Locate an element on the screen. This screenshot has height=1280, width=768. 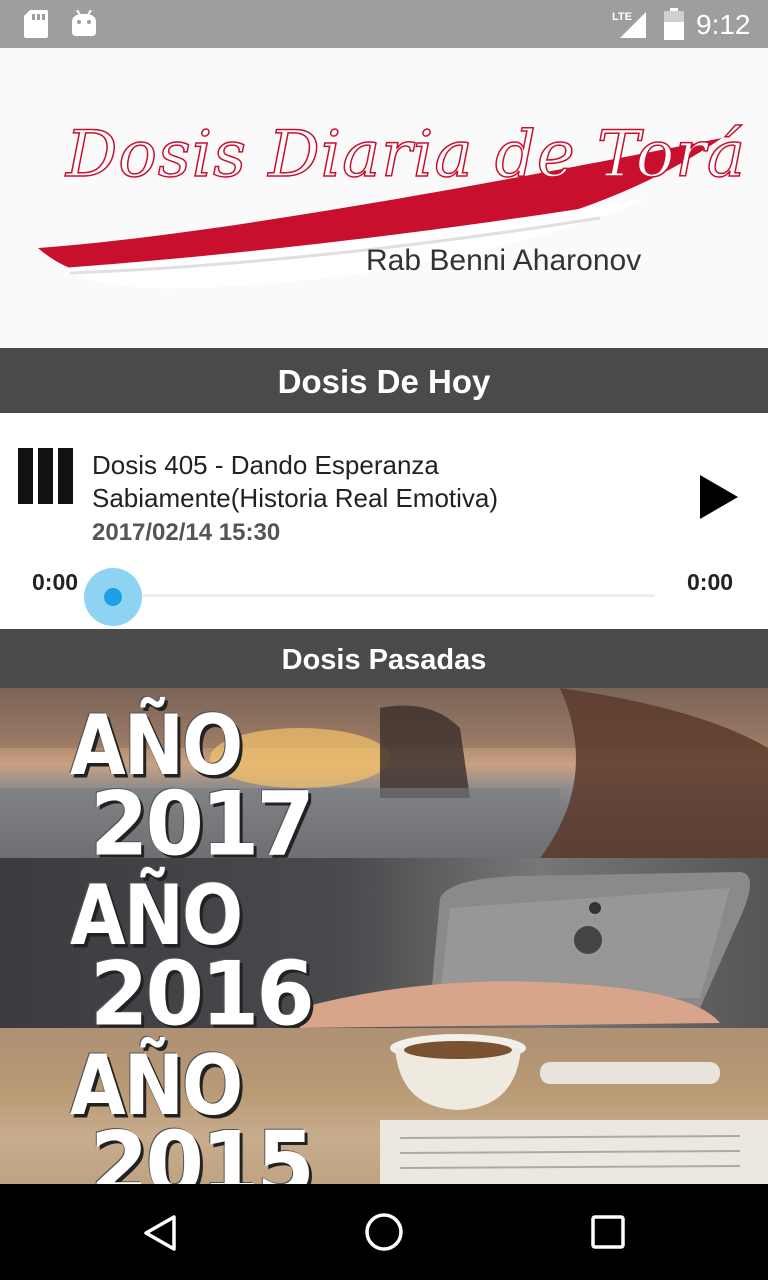
equalizer-icon is located at coordinates (46, 476).